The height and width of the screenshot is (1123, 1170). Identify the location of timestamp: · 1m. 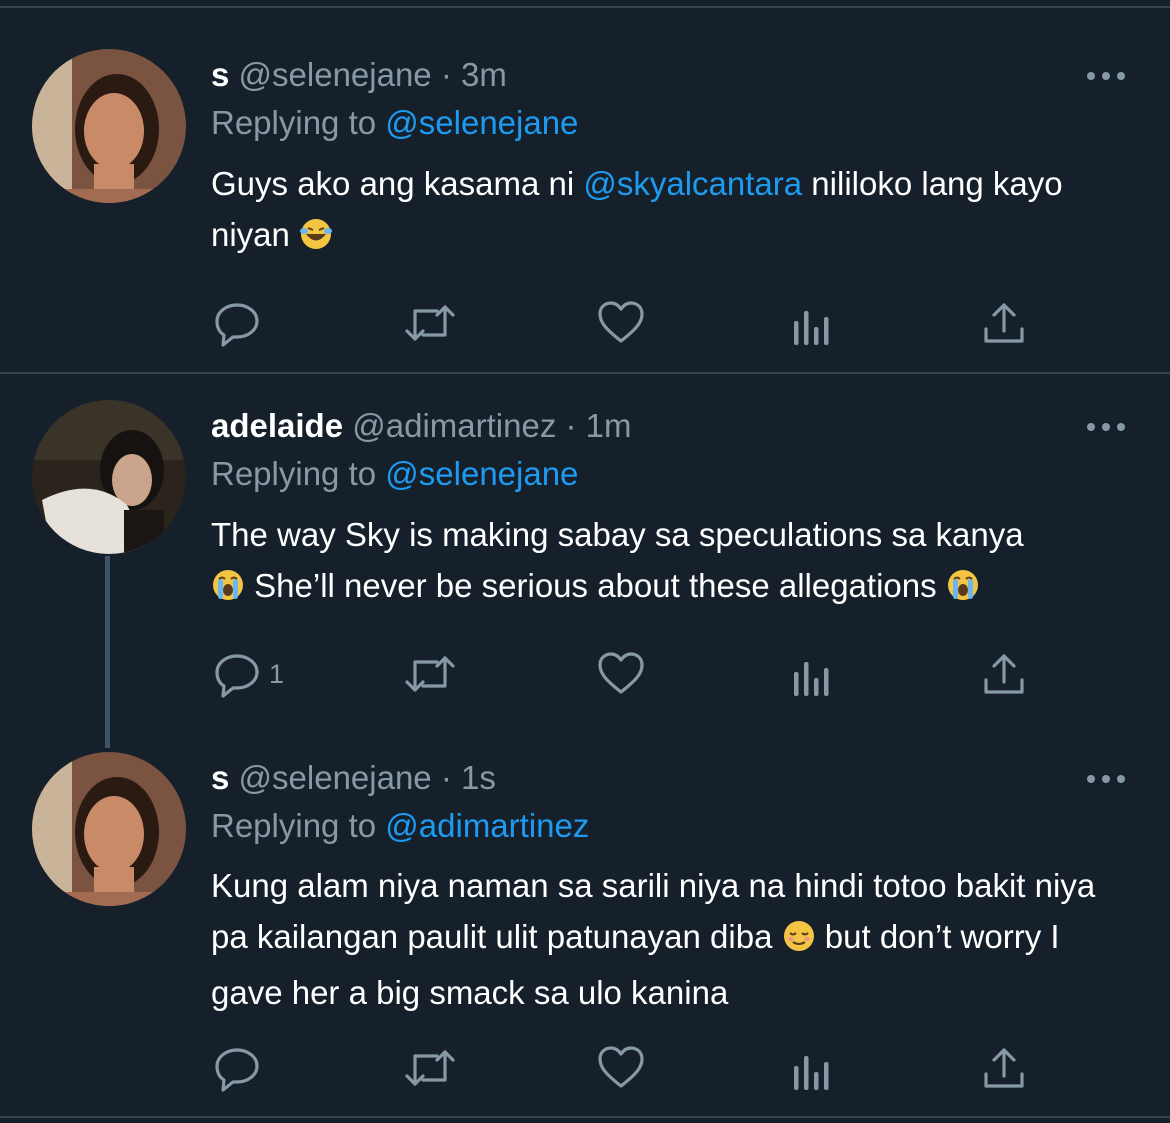
(599, 425).